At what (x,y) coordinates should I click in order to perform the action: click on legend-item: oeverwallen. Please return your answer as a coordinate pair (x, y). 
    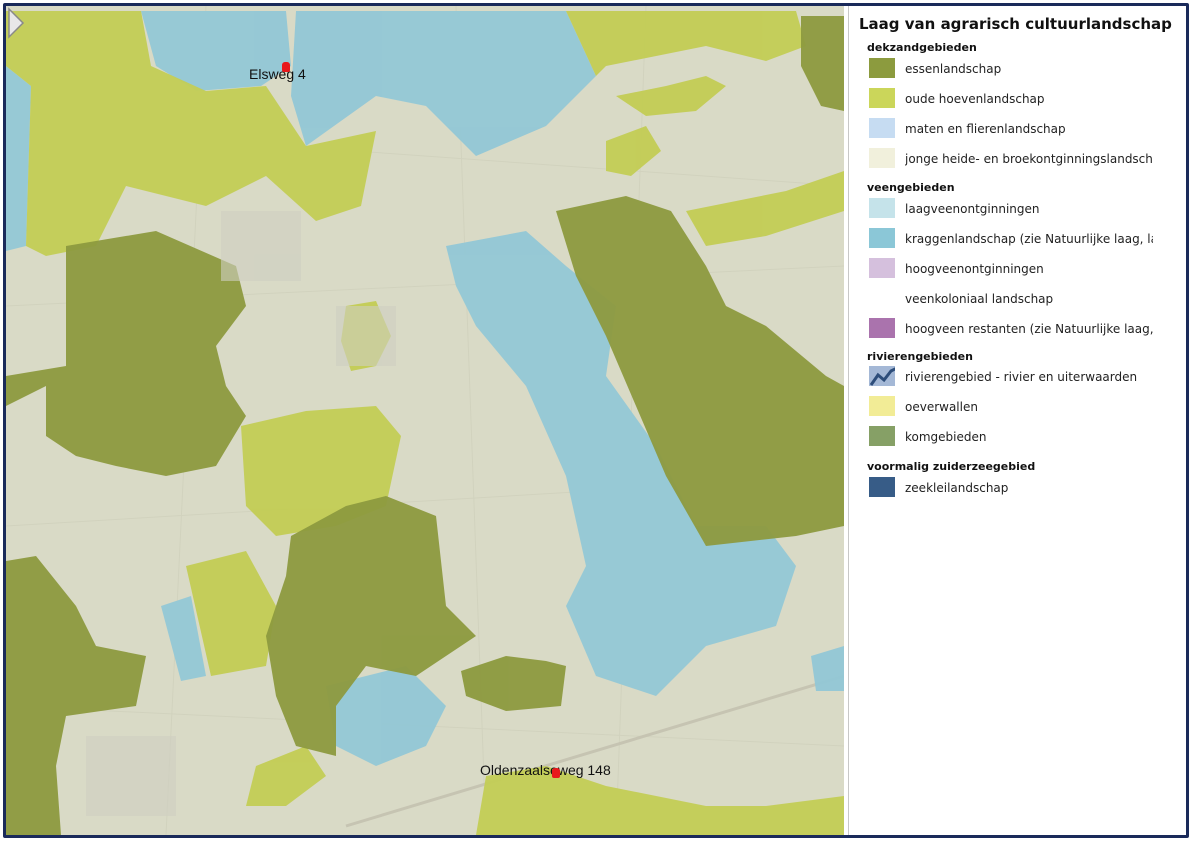
    Looking at the image, I should click on (1017, 408).